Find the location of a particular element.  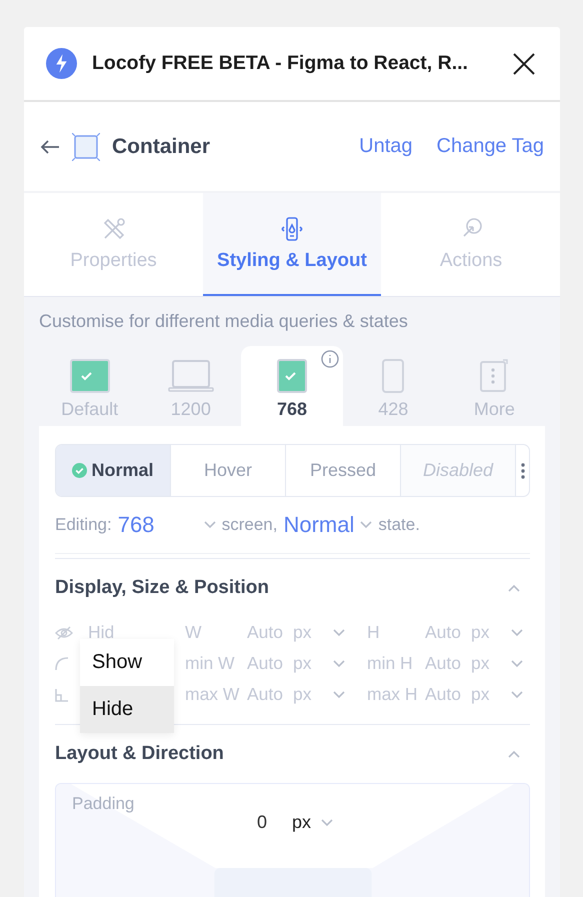

tag-action-link: Untag is located at coordinates (385, 146).